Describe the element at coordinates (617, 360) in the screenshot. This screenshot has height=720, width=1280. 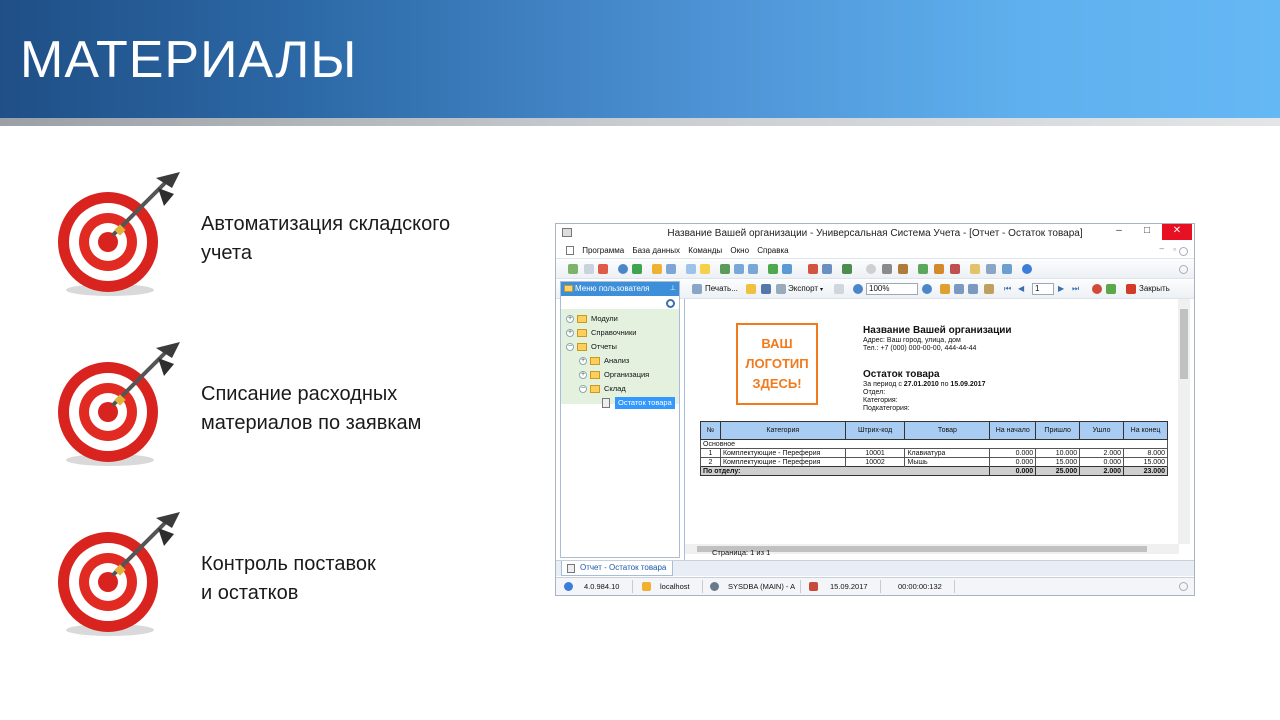
I see `tree-item-label: Анализ` at that location.